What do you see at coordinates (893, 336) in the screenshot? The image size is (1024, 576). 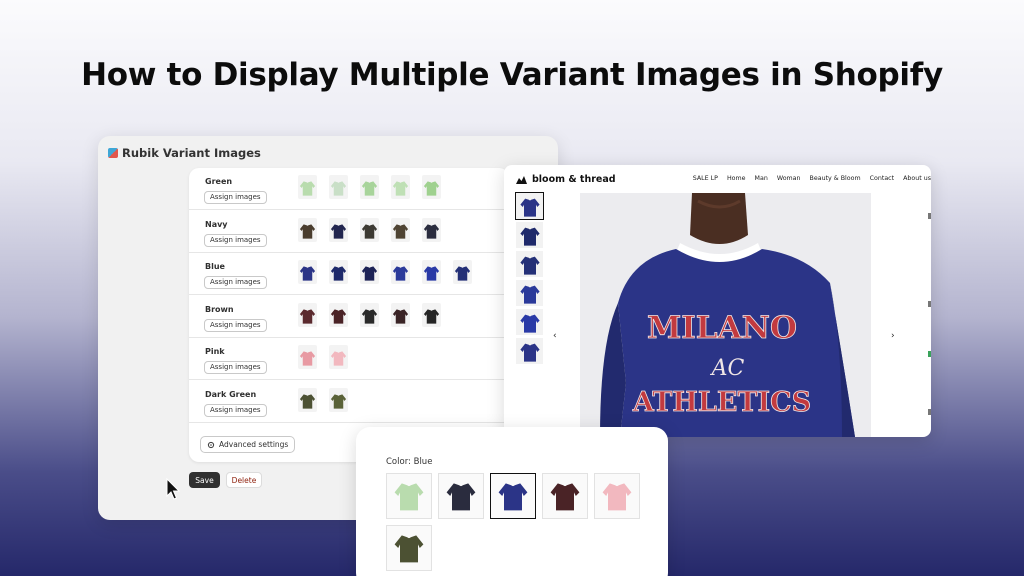 I see `next-image-arrow: ›` at bounding box center [893, 336].